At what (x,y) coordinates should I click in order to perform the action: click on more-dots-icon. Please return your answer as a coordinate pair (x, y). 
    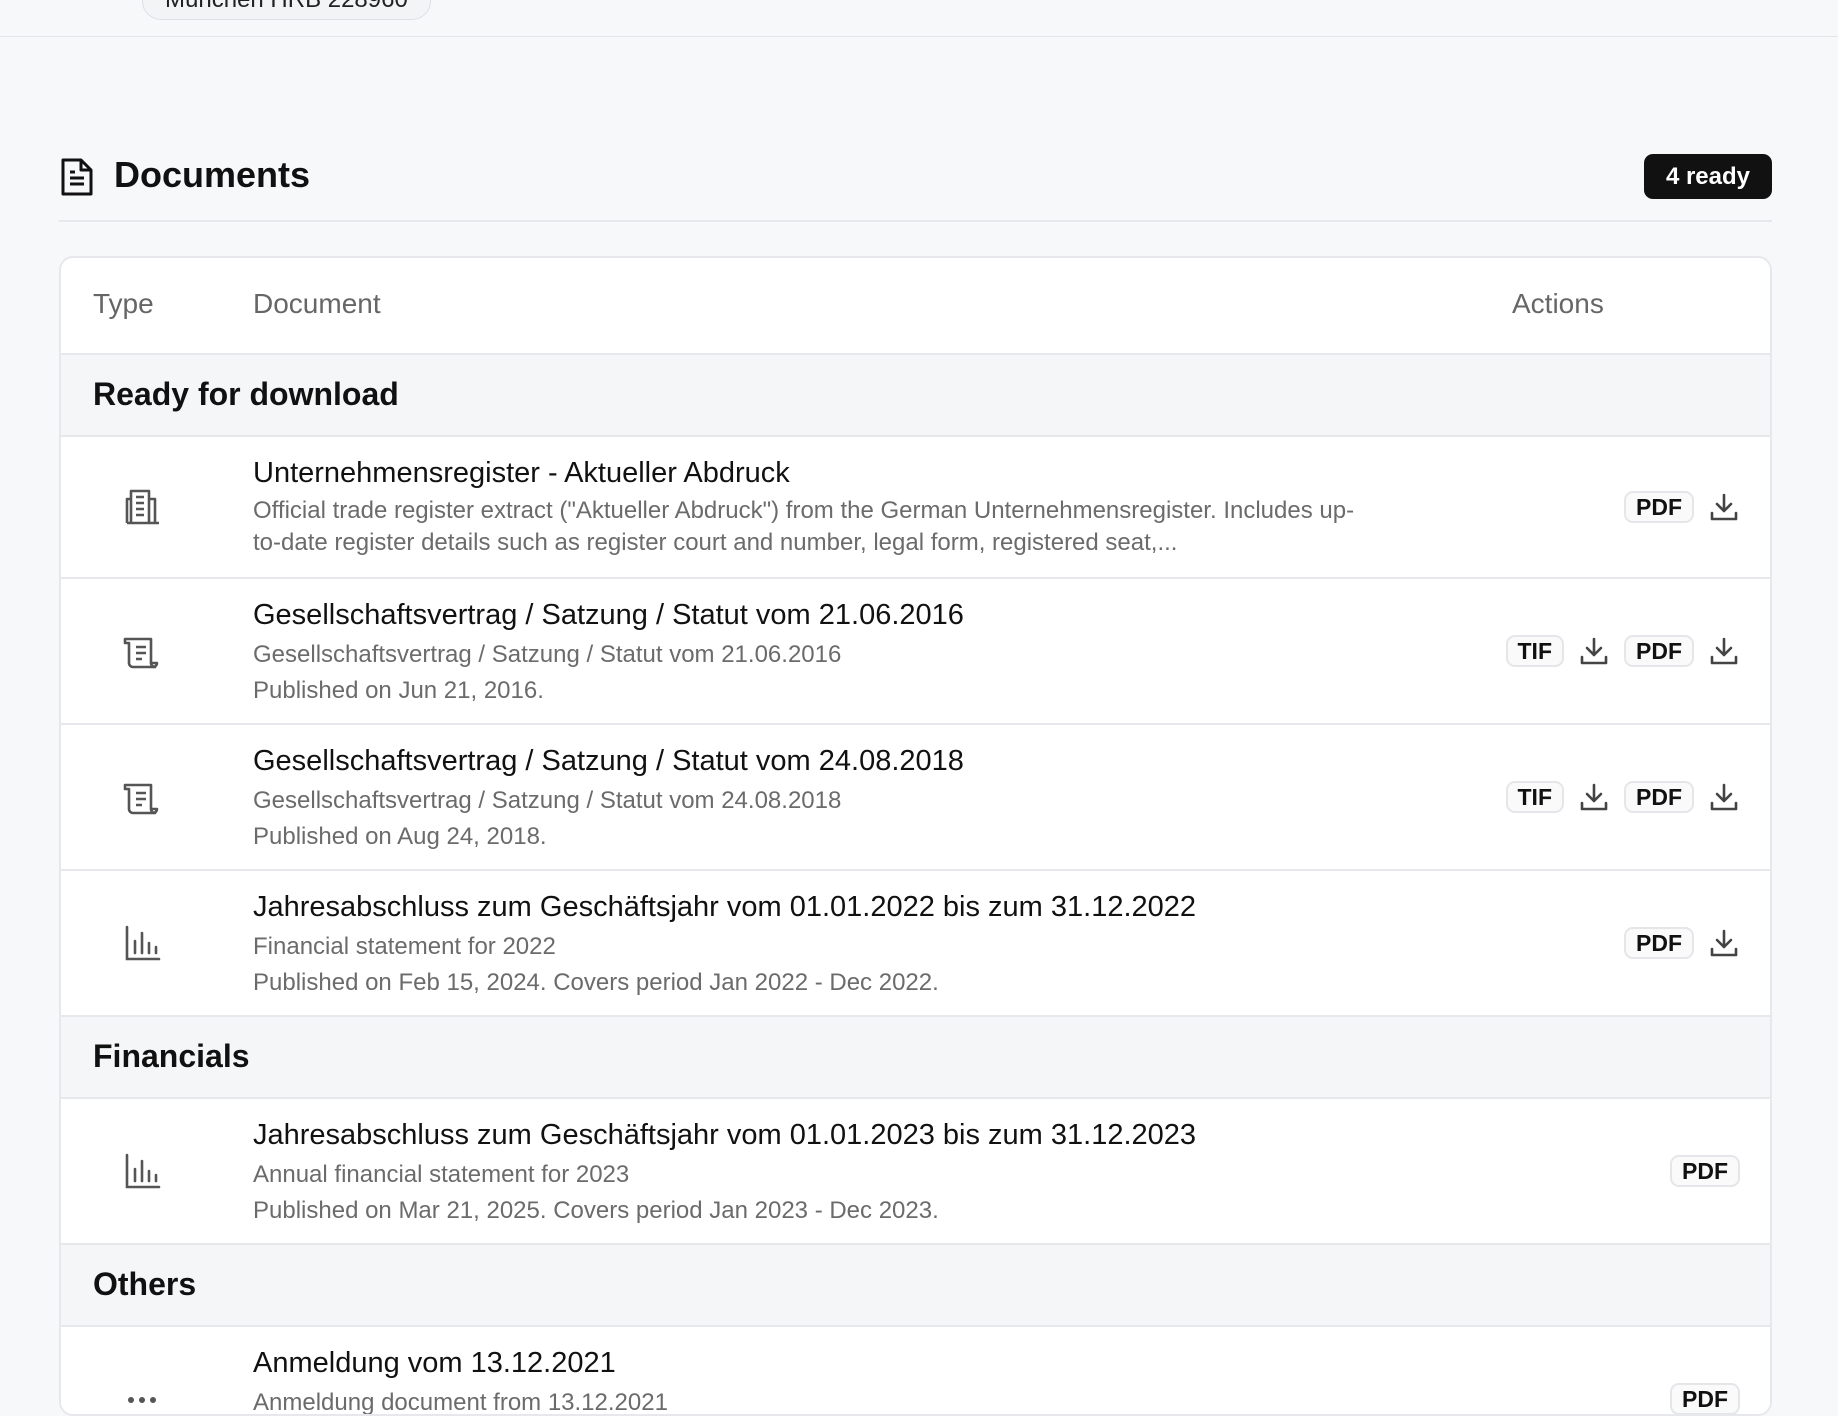
    Looking at the image, I should click on (142, 1396).